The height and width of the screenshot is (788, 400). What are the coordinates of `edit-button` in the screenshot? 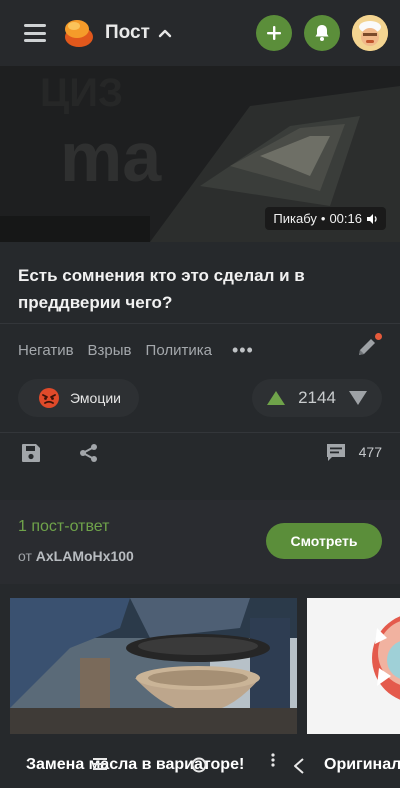 It's located at (369, 346).